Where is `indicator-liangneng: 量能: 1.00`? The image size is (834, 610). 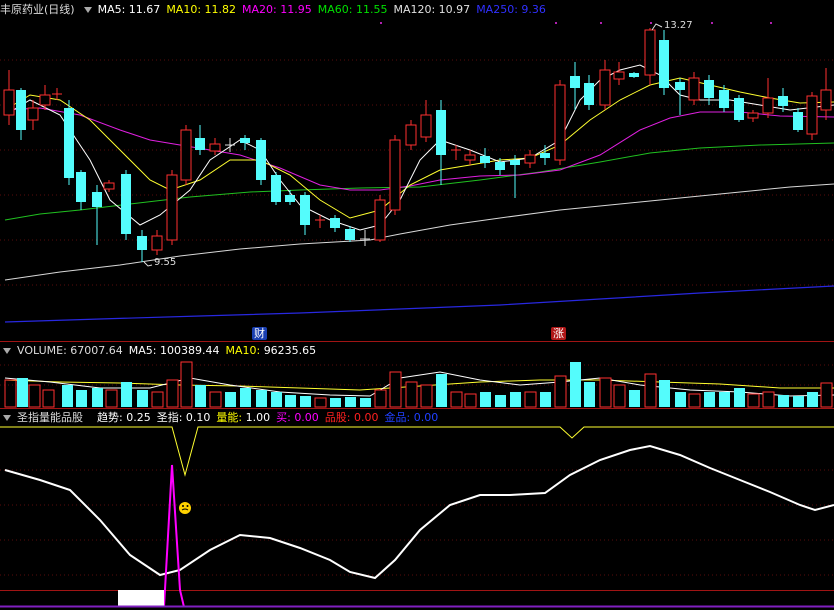 indicator-liangneng: 量能: 1.00 is located at coordinates (243, 417).